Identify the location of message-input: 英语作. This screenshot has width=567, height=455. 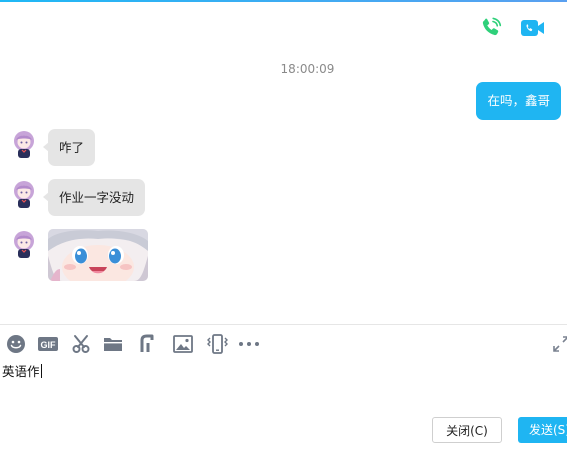
(282, 382).